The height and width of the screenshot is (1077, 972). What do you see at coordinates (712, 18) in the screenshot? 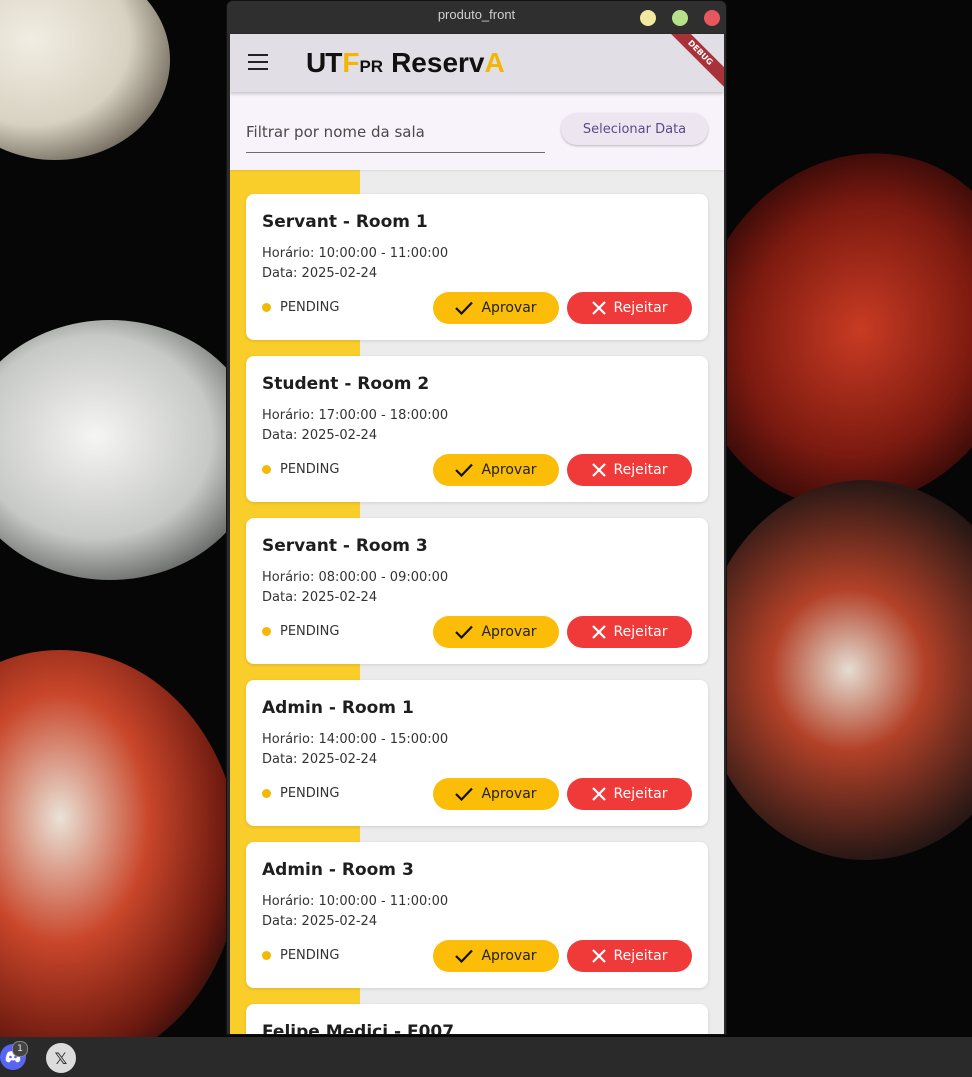
I see `close-window-button` at bounding box center [712, 18].